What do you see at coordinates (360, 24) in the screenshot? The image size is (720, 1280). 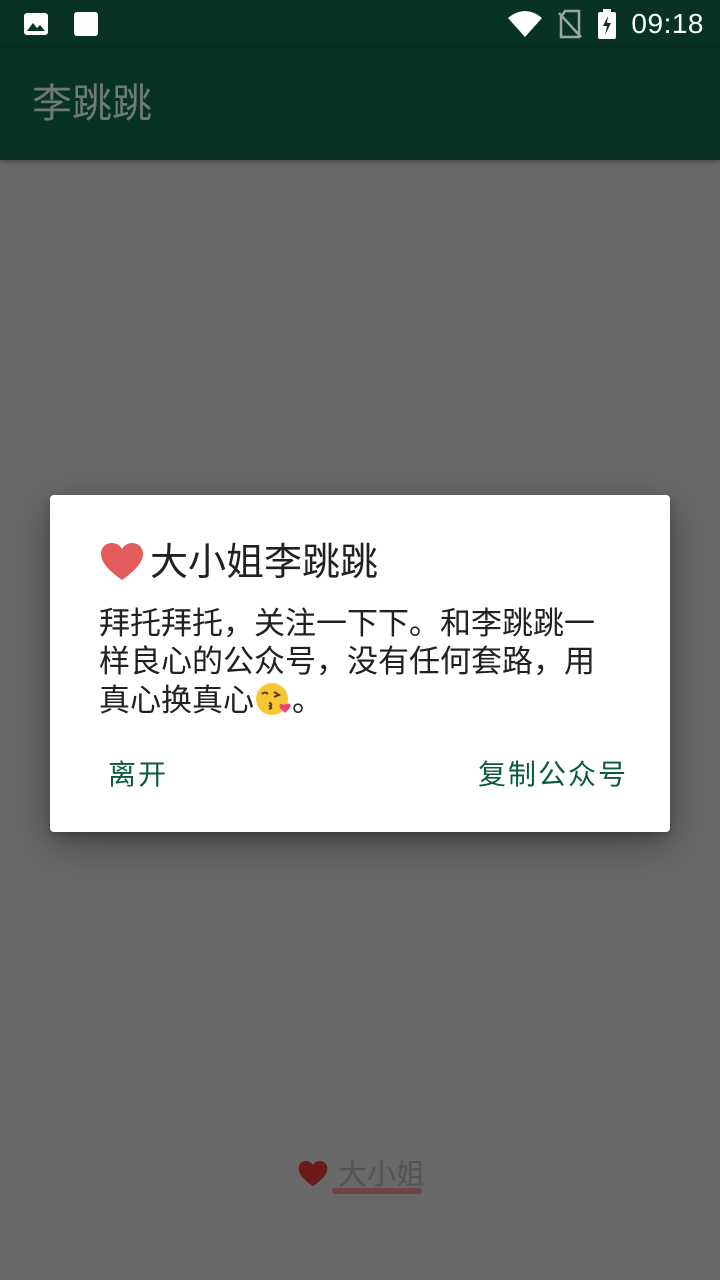 I see `status-bar: 09:18` at bounding box center [360, 24].